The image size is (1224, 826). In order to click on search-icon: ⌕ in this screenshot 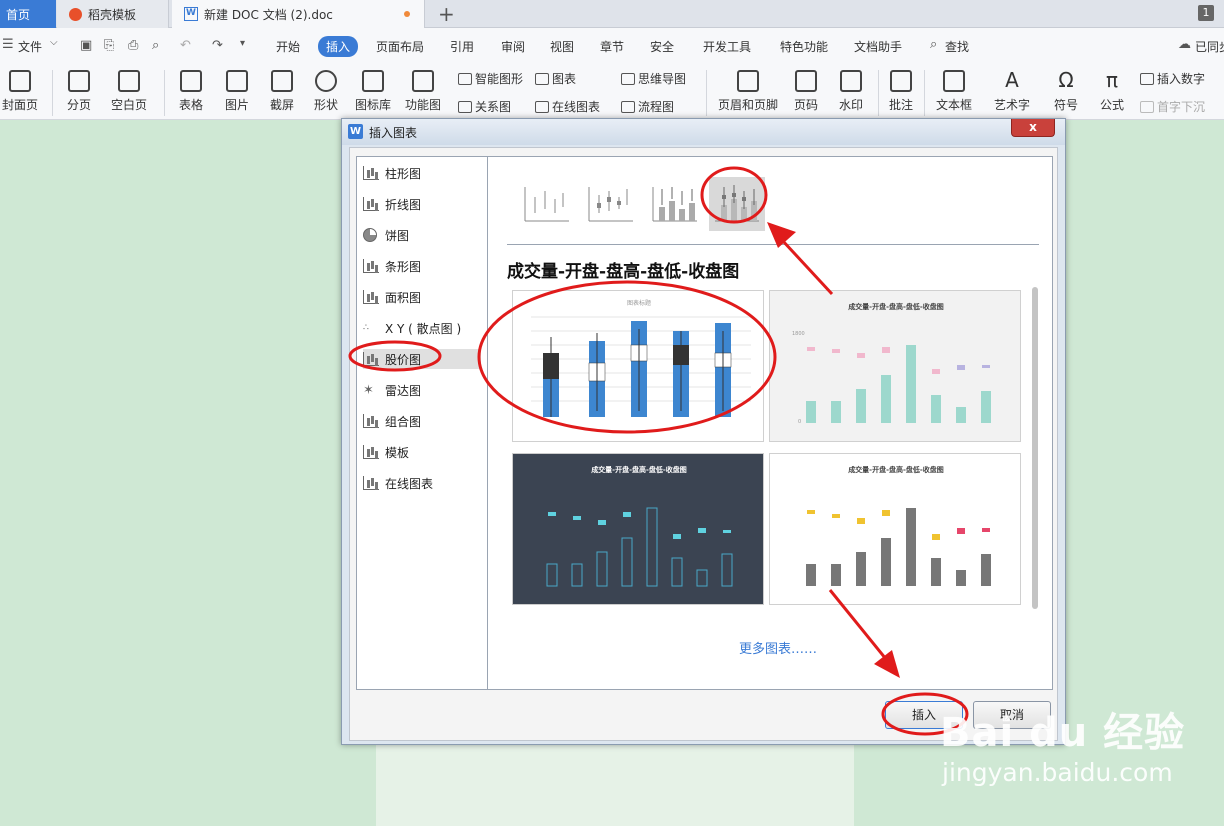, I will do `click(933, 44)`.